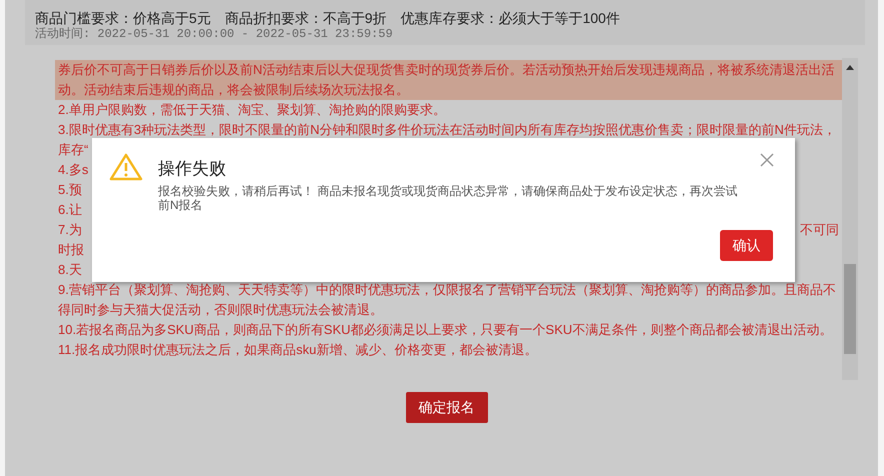 The height and width of the screenshot is (476, 884). What do you see at coordinates (819, 230) in the screenshot?
I see `rule-text: 不可同` at bounding box center [819, 230].